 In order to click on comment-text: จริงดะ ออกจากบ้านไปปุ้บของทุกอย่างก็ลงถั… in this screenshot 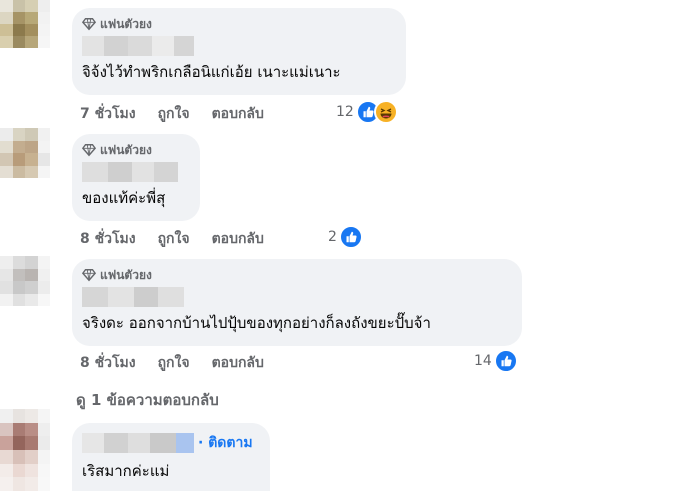, I will do `click(256, 323)`.